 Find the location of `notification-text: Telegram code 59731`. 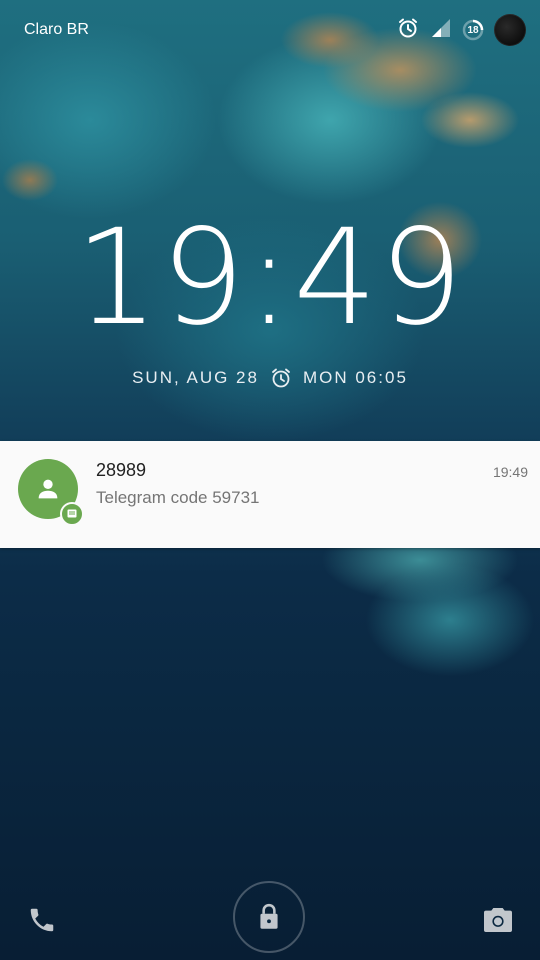

notification-text: Telegram code 59731 is located at coordinates (178, 497).